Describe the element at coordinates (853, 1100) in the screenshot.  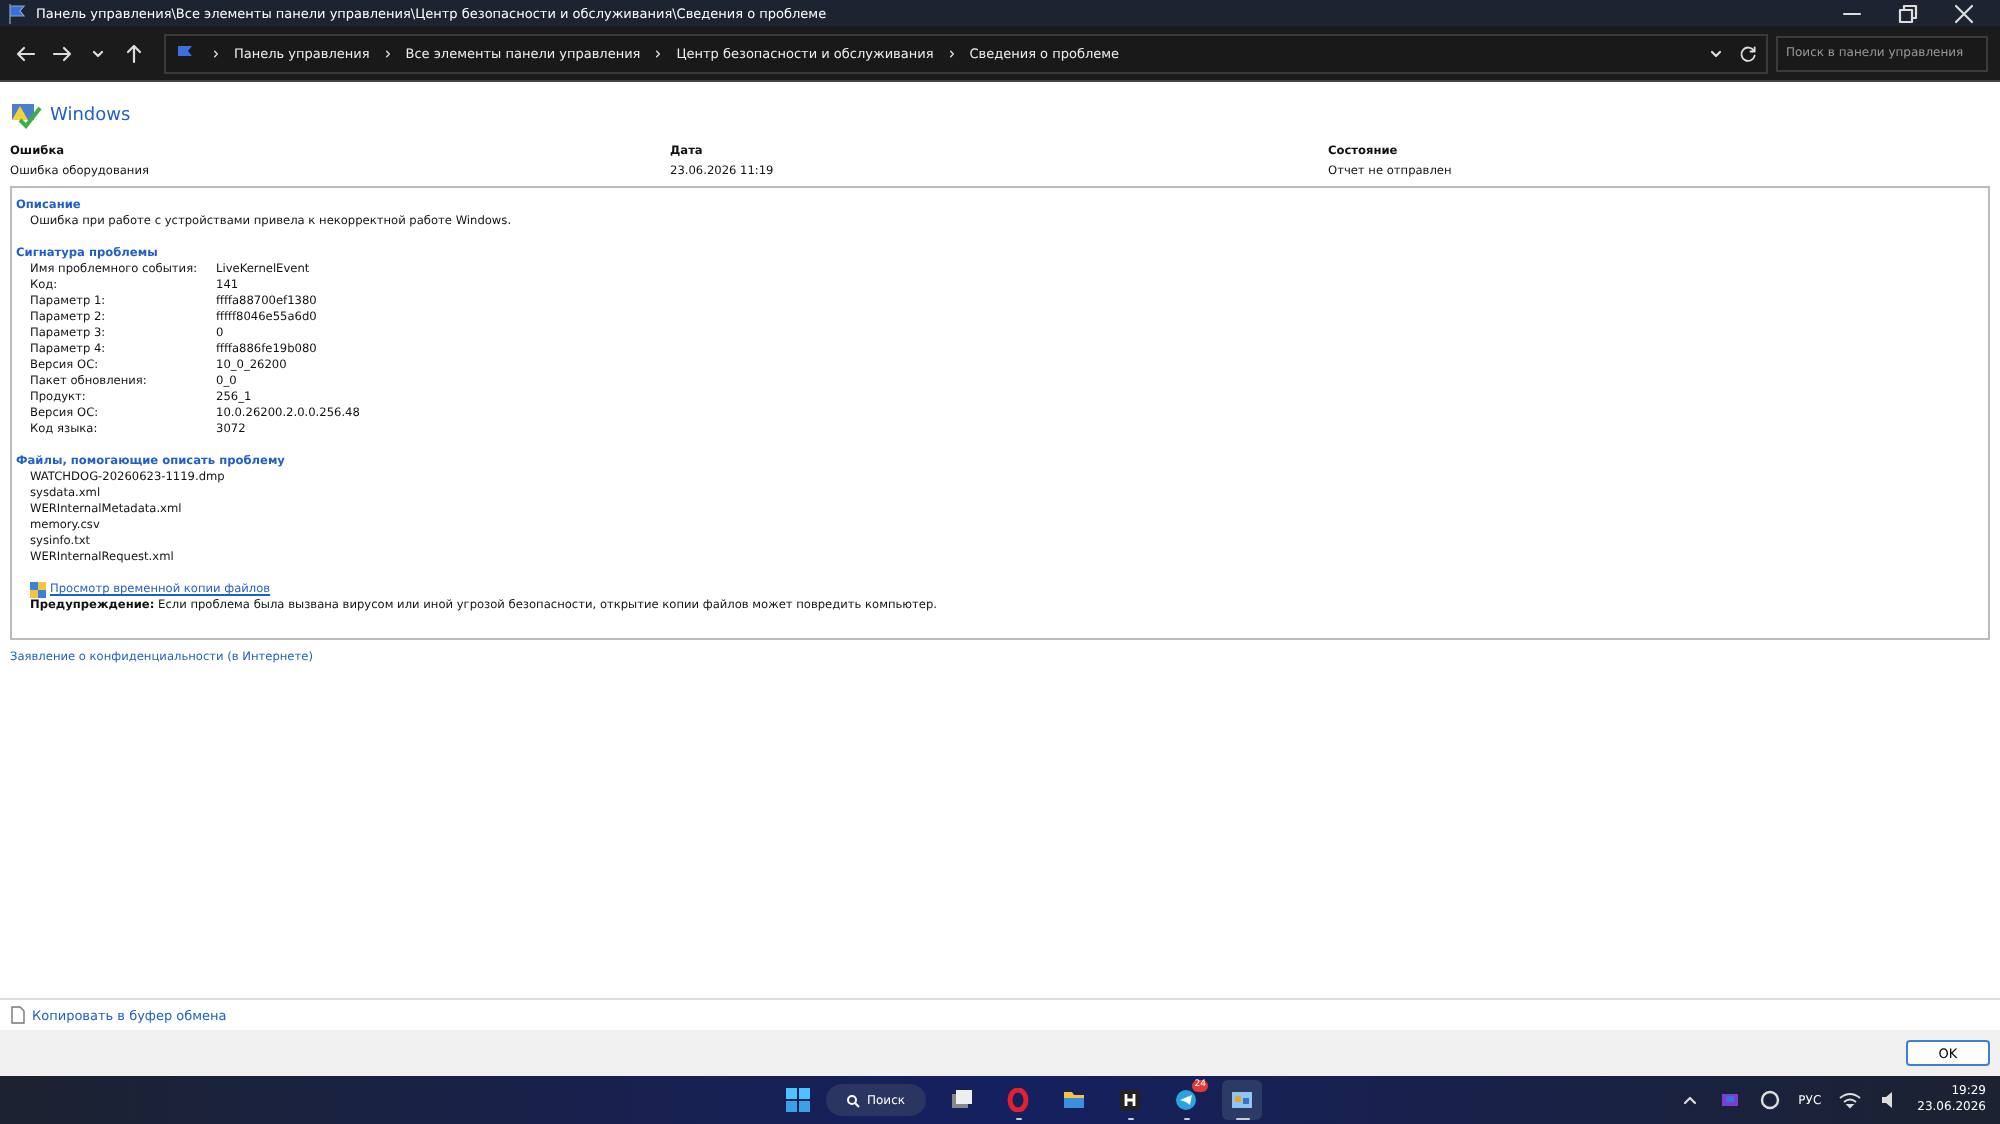
I see `search-icon` at that location.